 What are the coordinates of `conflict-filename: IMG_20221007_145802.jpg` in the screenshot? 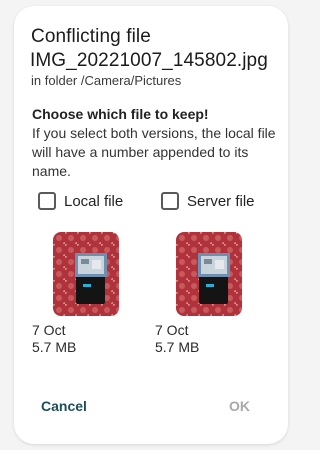 It's located at (149, 60).